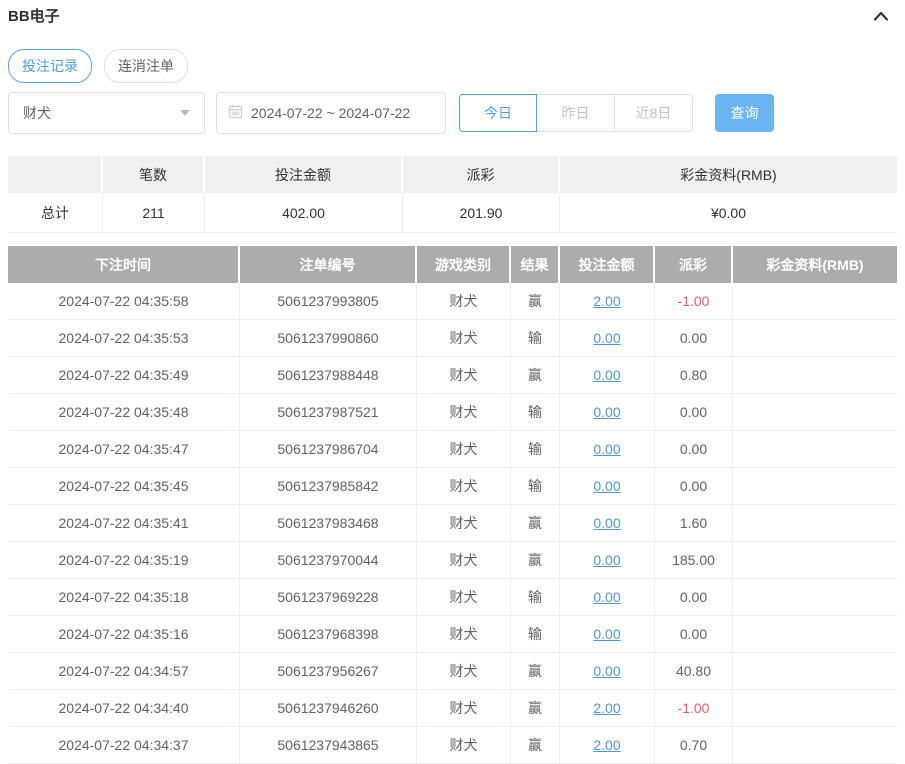 Image resolution: width=905 pixels, height=764 pixels. Describe the element at coordinates (146, 66) in the screenshot. I see `tab-cancelled-orders: 连消注单` at that location.